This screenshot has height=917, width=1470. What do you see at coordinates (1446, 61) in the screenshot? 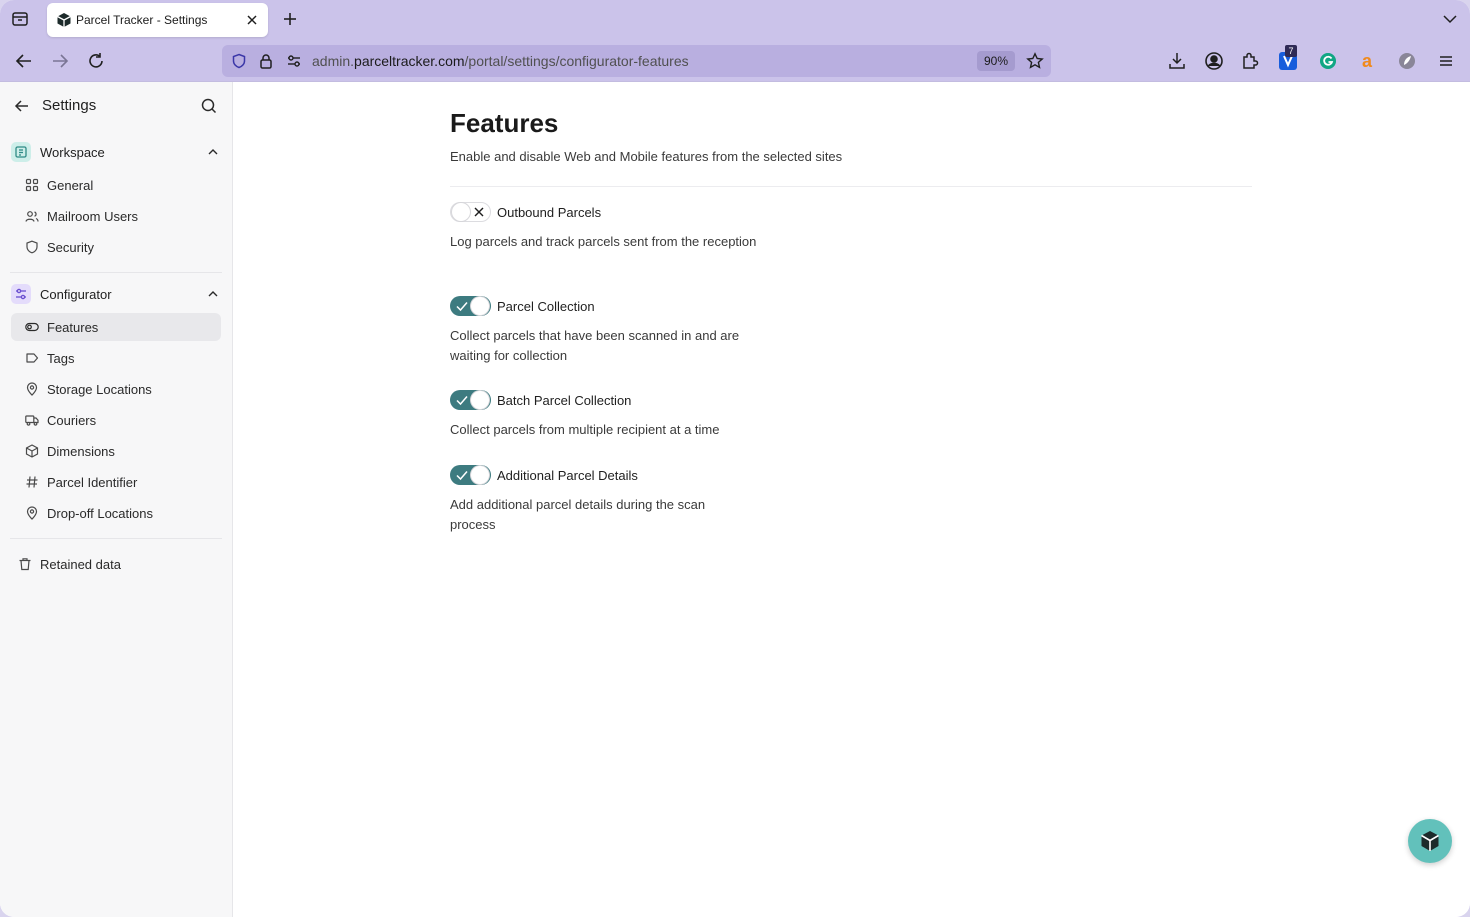
I see `hamburger-menu-icon` at bounding box center [1446, 61].